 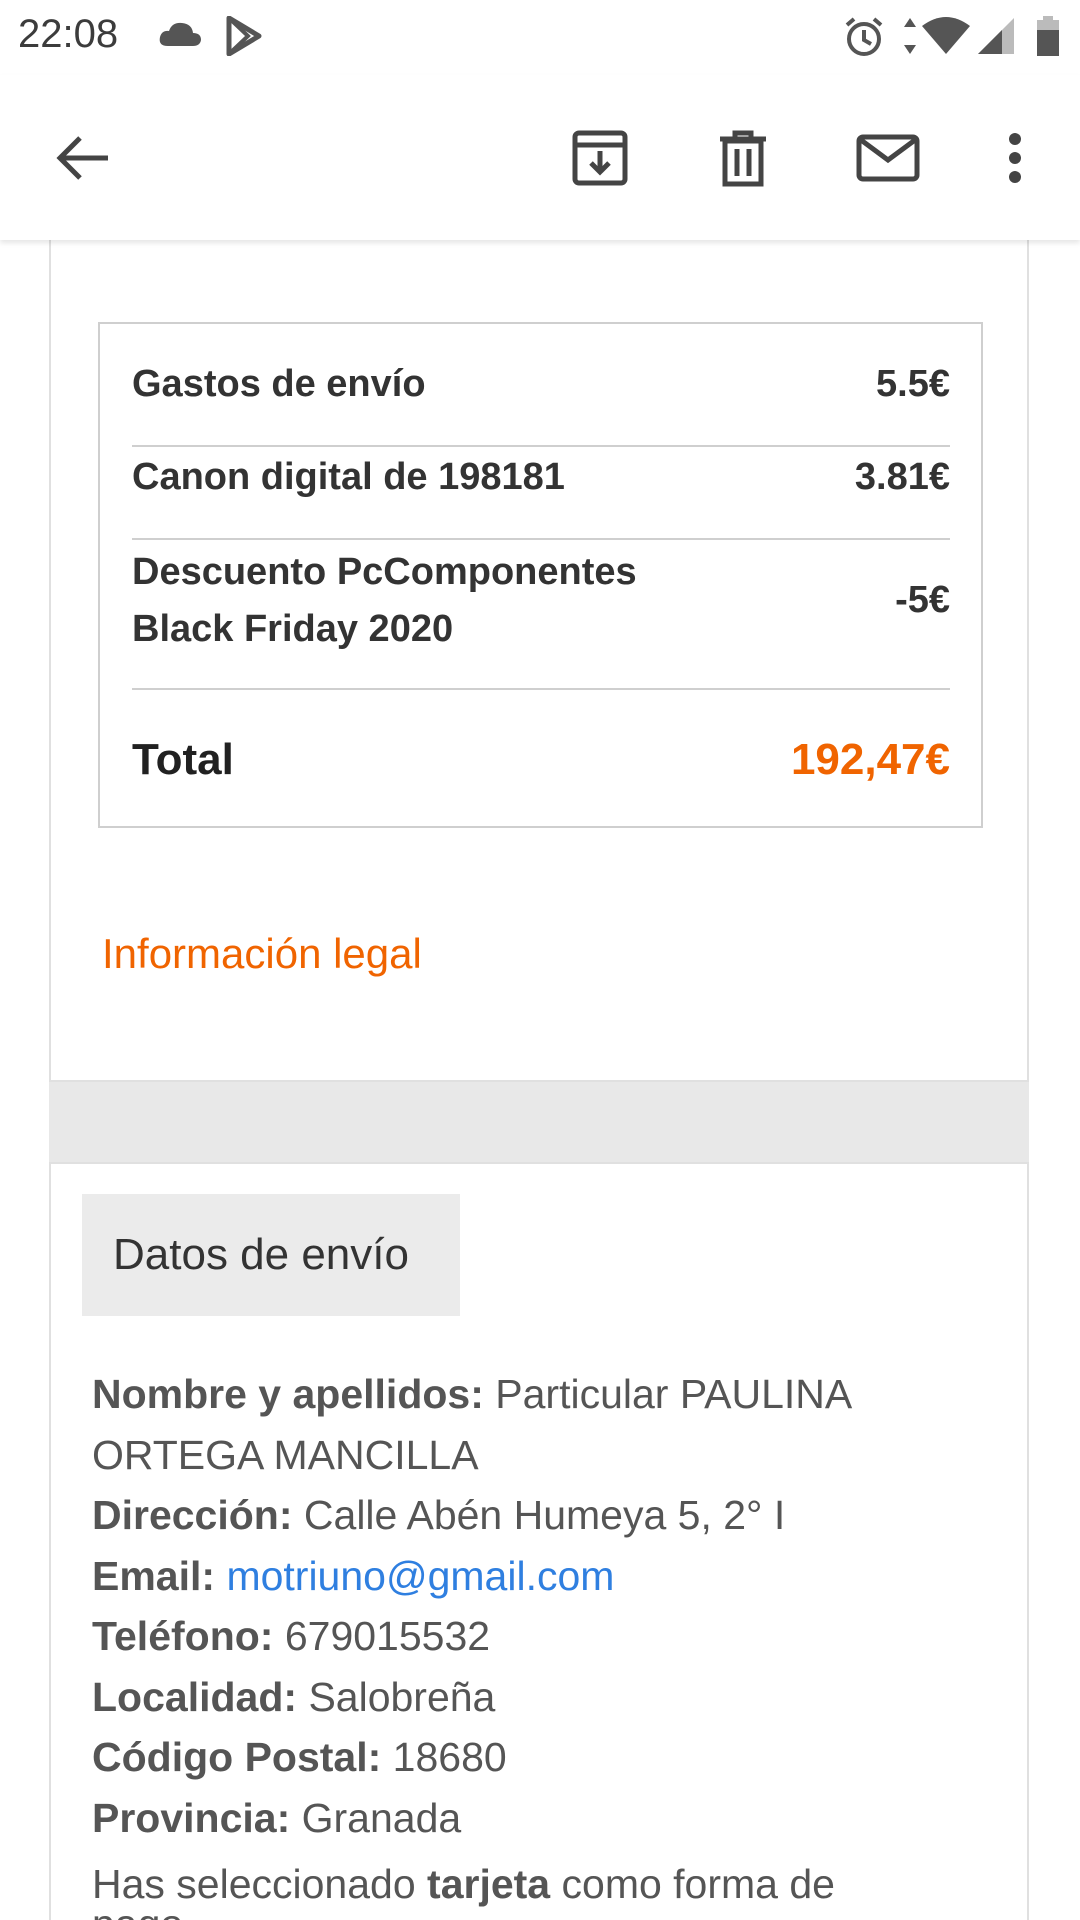 I want to click on email-label: Email:, so click(x=154, y=1575).